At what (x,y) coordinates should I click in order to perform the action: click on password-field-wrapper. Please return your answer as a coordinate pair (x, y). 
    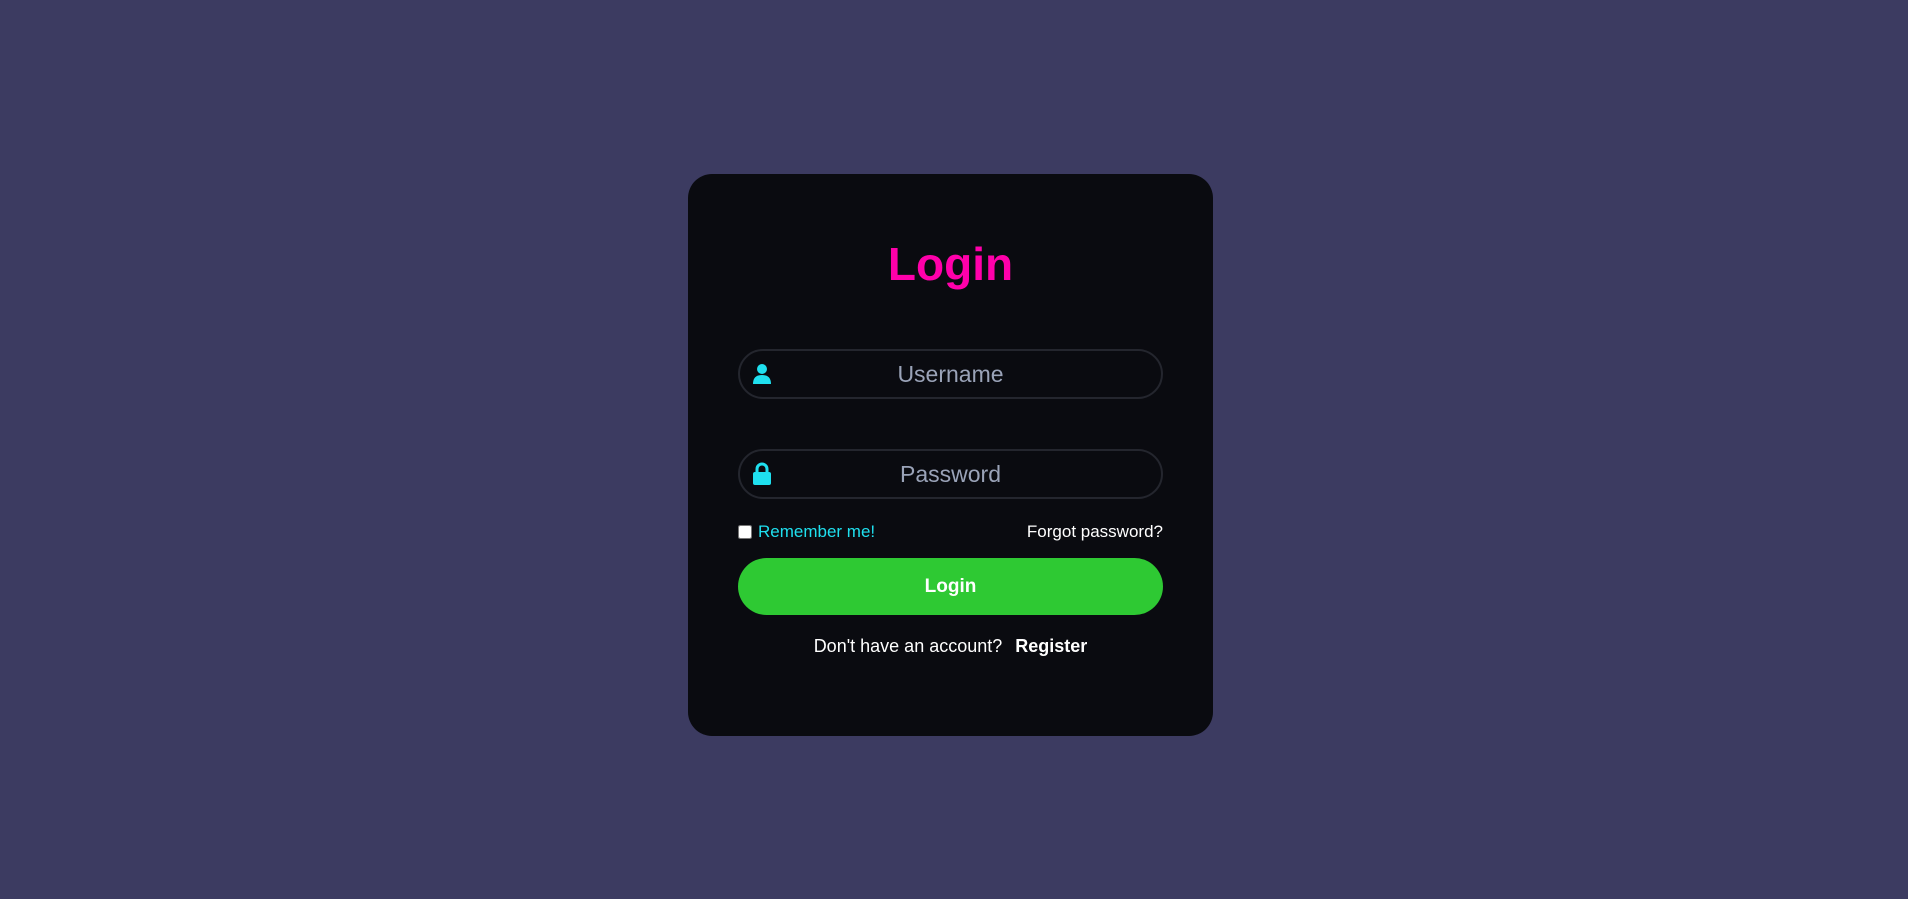
    Looking at the image, I should click on (950, 474).